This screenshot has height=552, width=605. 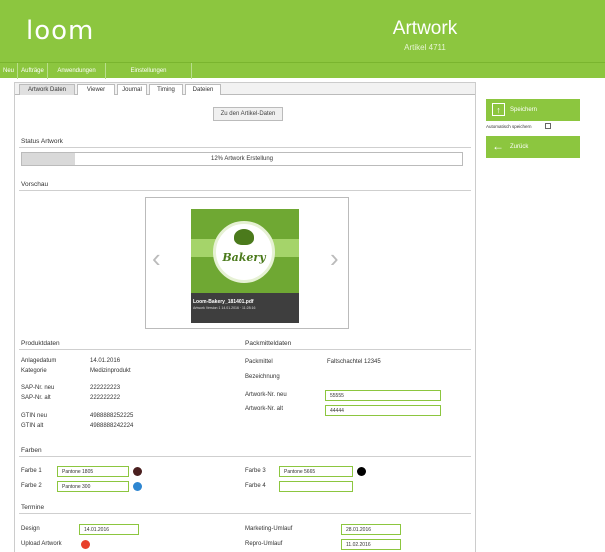 I want to click on progress-label: 12% Artwork Erstellung, so click(x=242, y=159).